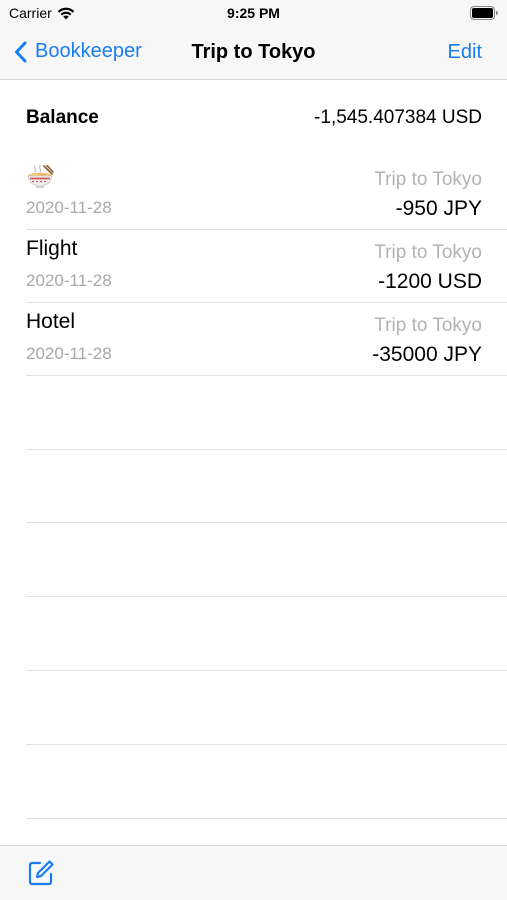  Describe the element at coordinates (52, 248) in the screenshot. I see `transaction-name: Flight` at that location.